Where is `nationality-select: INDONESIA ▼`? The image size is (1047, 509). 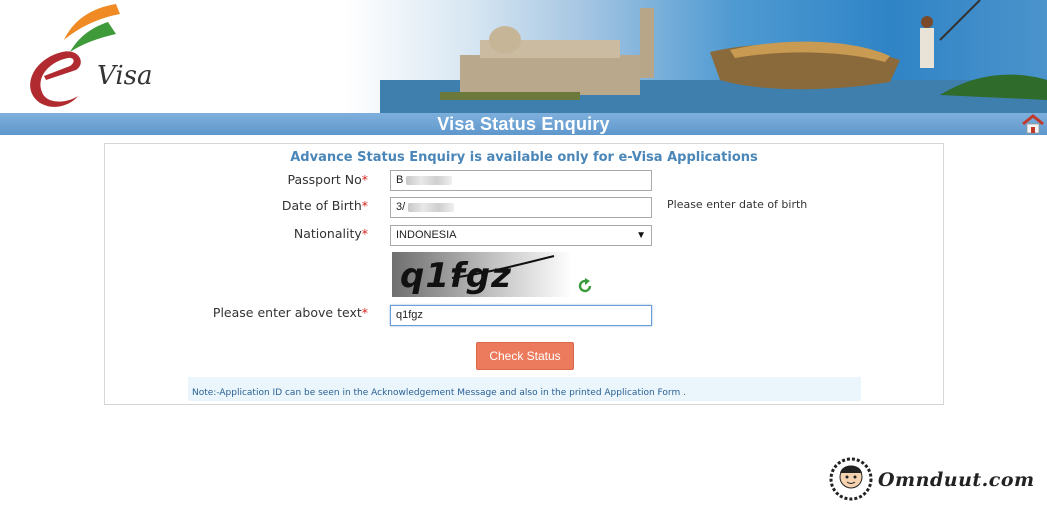 nationality-select: INDONESIA ▼ is located at coordinates (521, 235).